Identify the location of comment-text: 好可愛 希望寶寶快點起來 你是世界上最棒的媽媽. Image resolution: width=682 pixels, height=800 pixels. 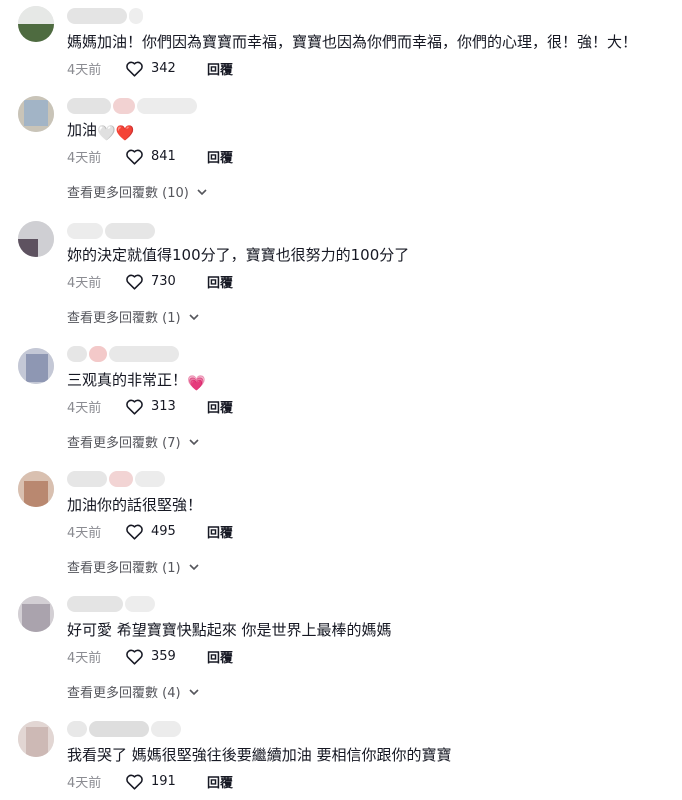
(229, 630).